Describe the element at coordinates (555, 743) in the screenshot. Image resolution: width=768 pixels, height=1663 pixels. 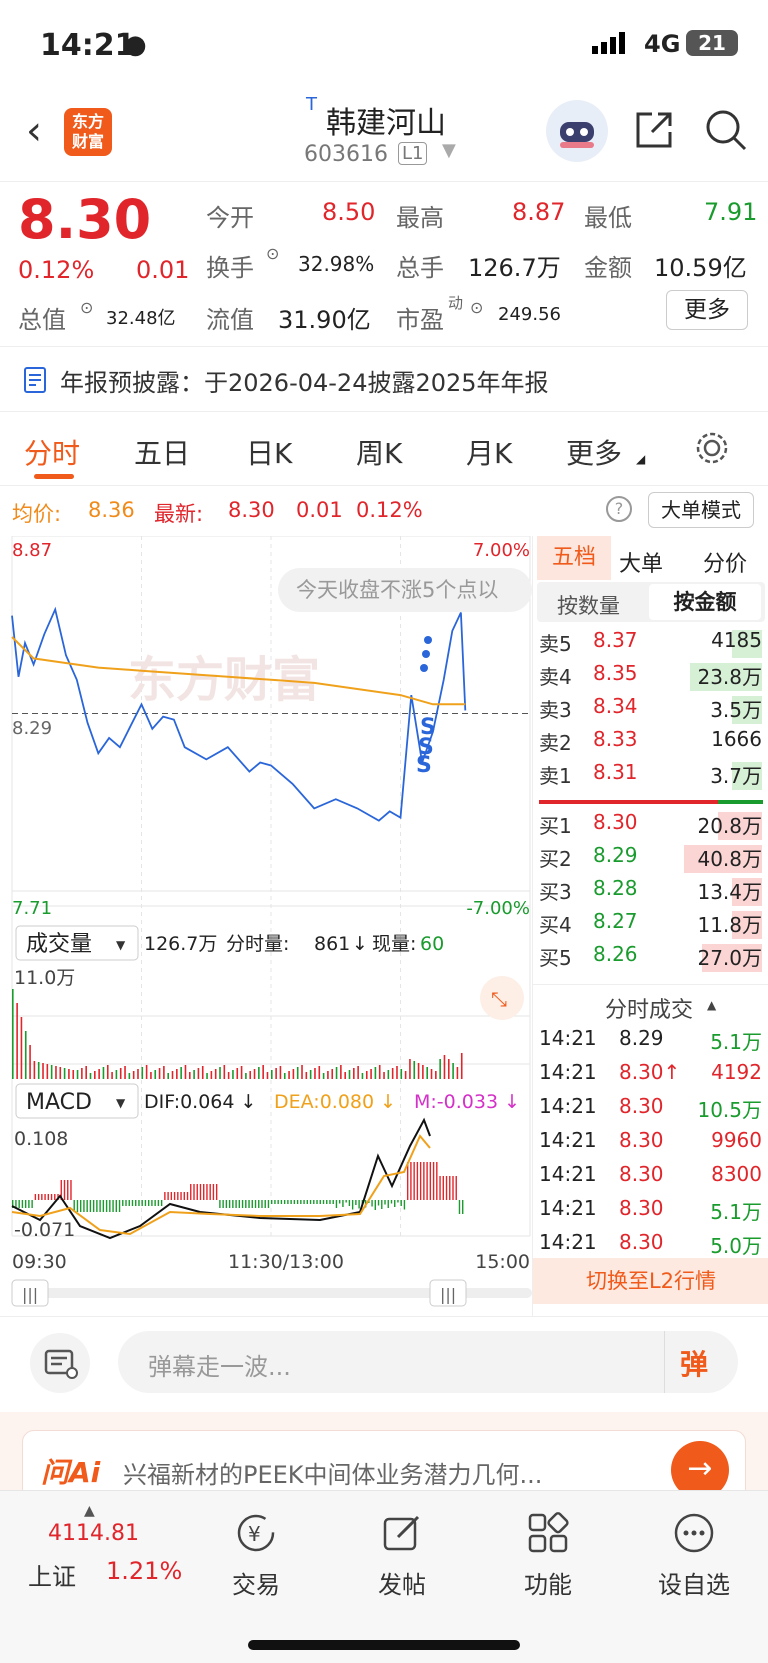
I see `ask-level-label: 卖2` at that location.